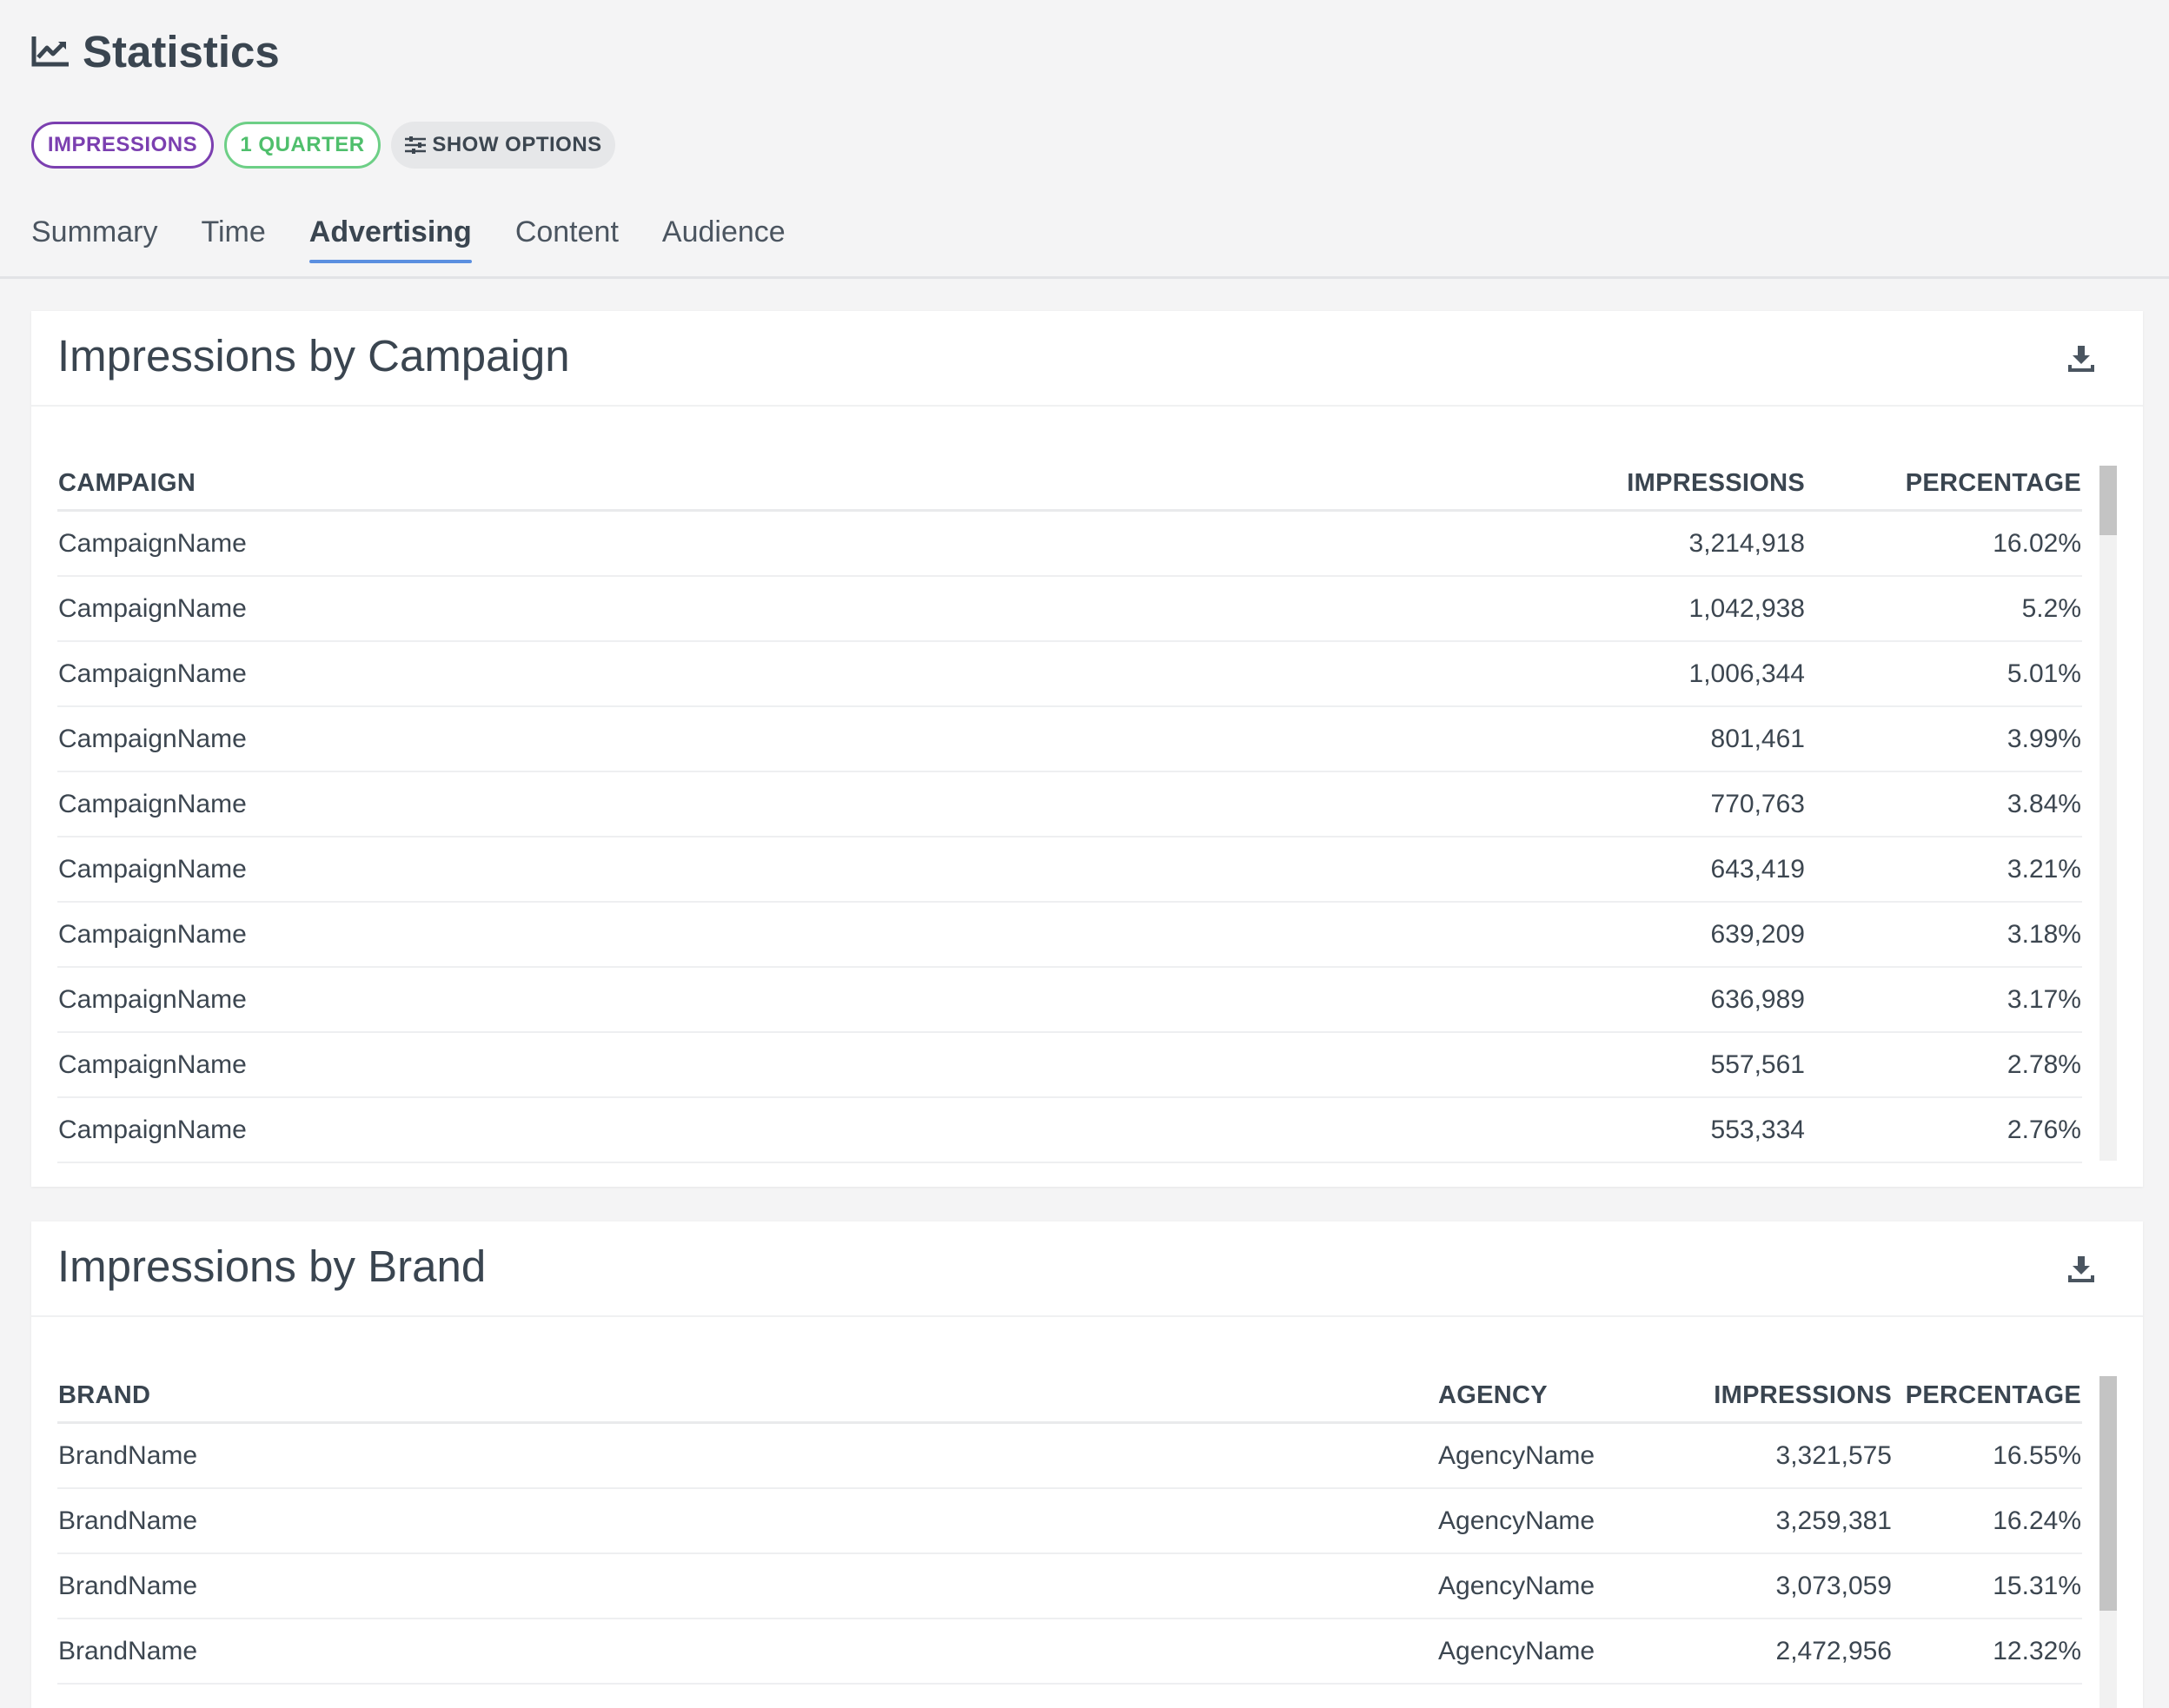  Describe the element at coordinates (1622, 739) in the screenshot. I see `impressions-cell: 801,461` at that location.